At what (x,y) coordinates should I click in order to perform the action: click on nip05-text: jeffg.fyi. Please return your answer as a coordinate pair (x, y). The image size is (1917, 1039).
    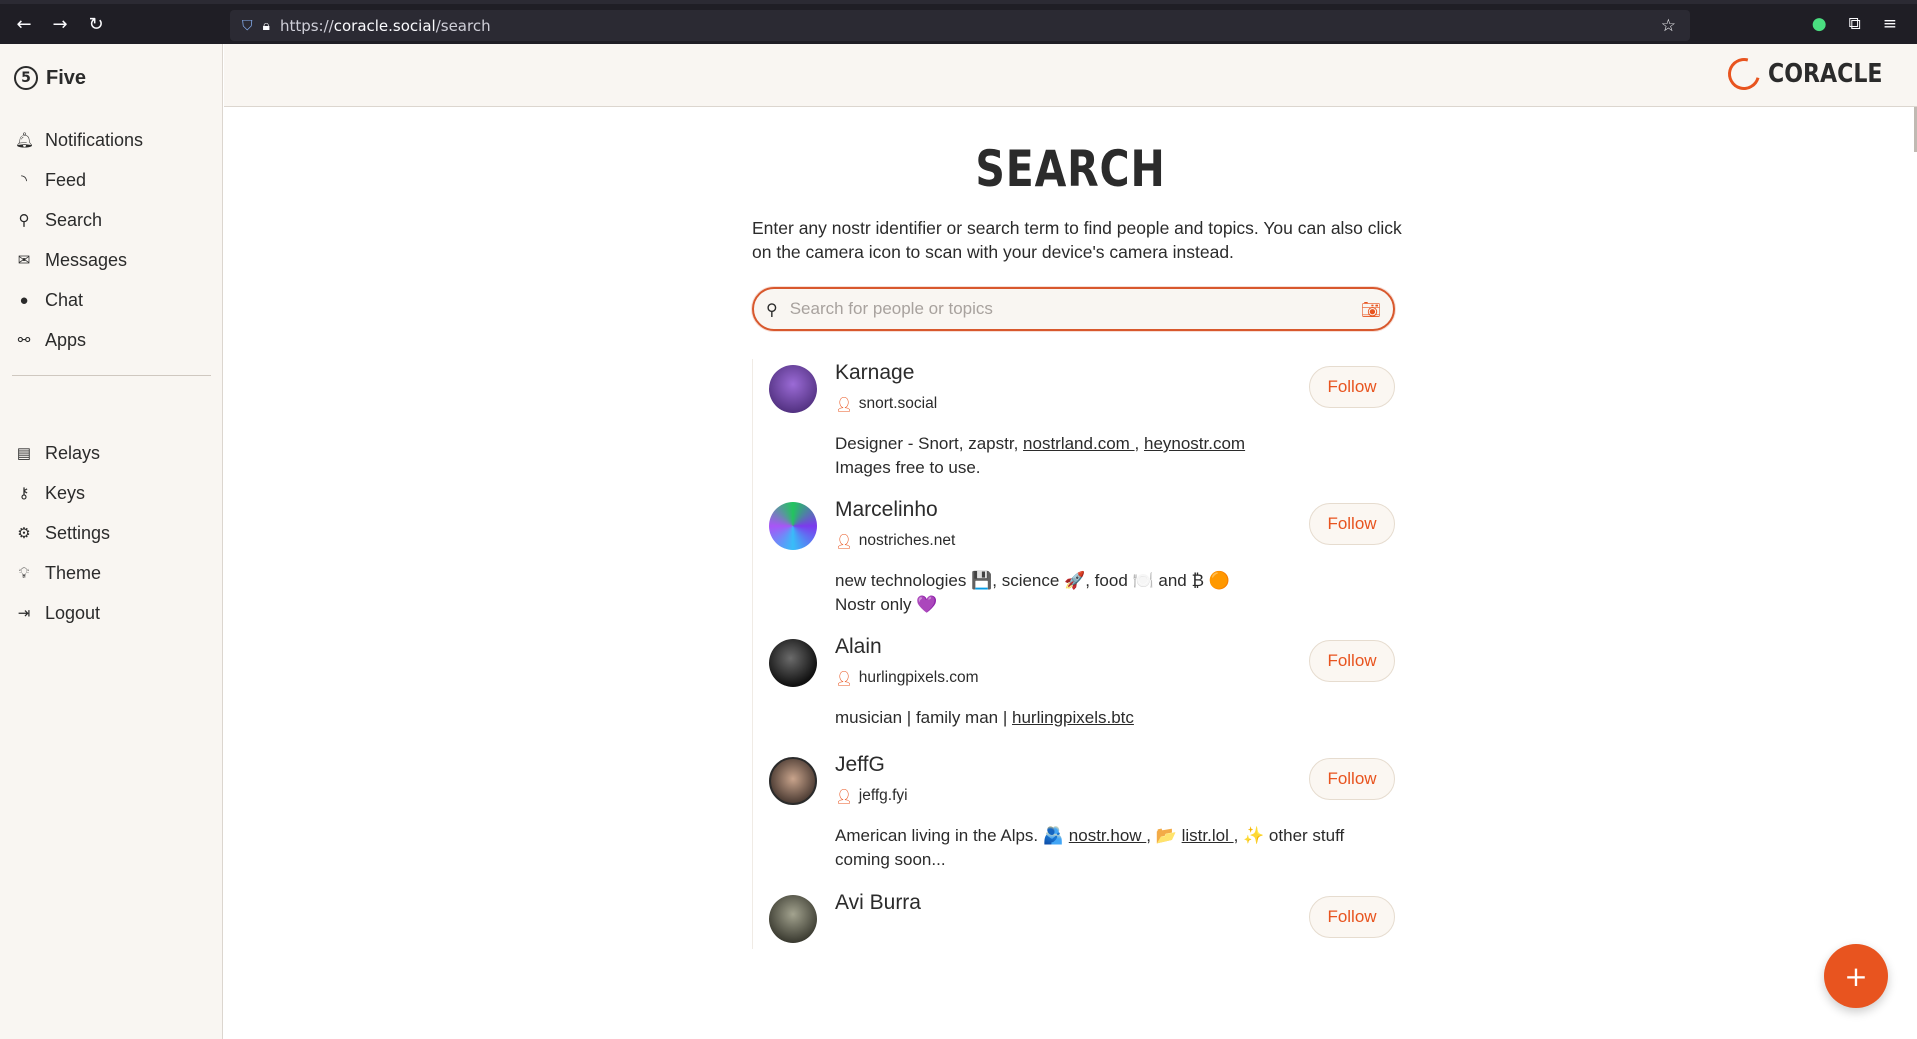
    Looking at the image, I should click on (883, 795).